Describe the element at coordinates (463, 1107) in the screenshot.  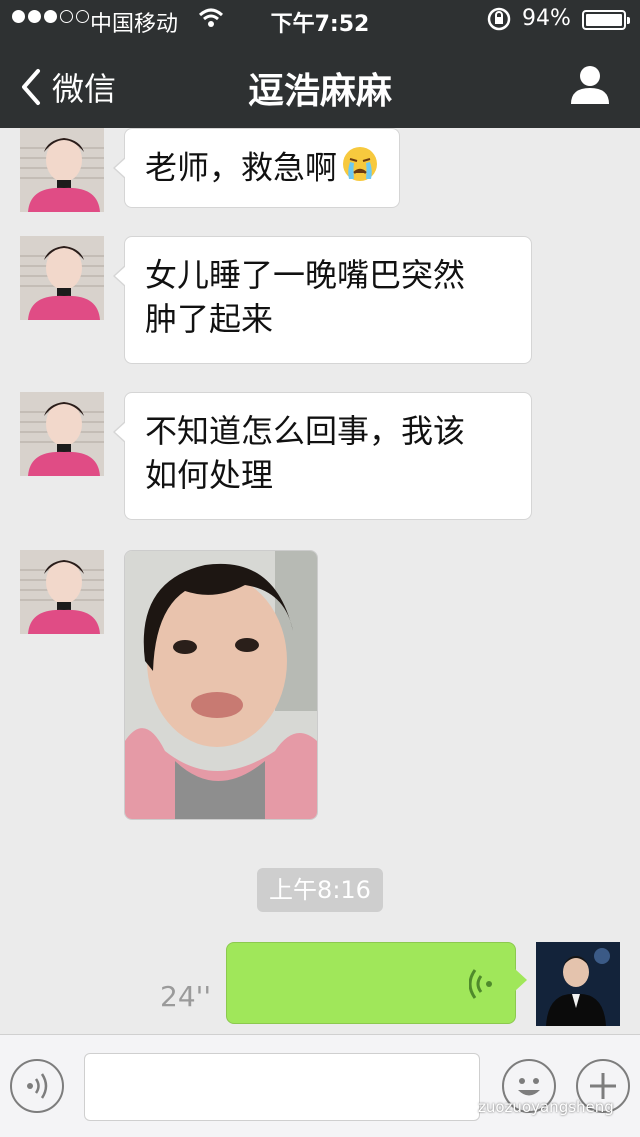
I see `wechat-logo-icon` at that location.